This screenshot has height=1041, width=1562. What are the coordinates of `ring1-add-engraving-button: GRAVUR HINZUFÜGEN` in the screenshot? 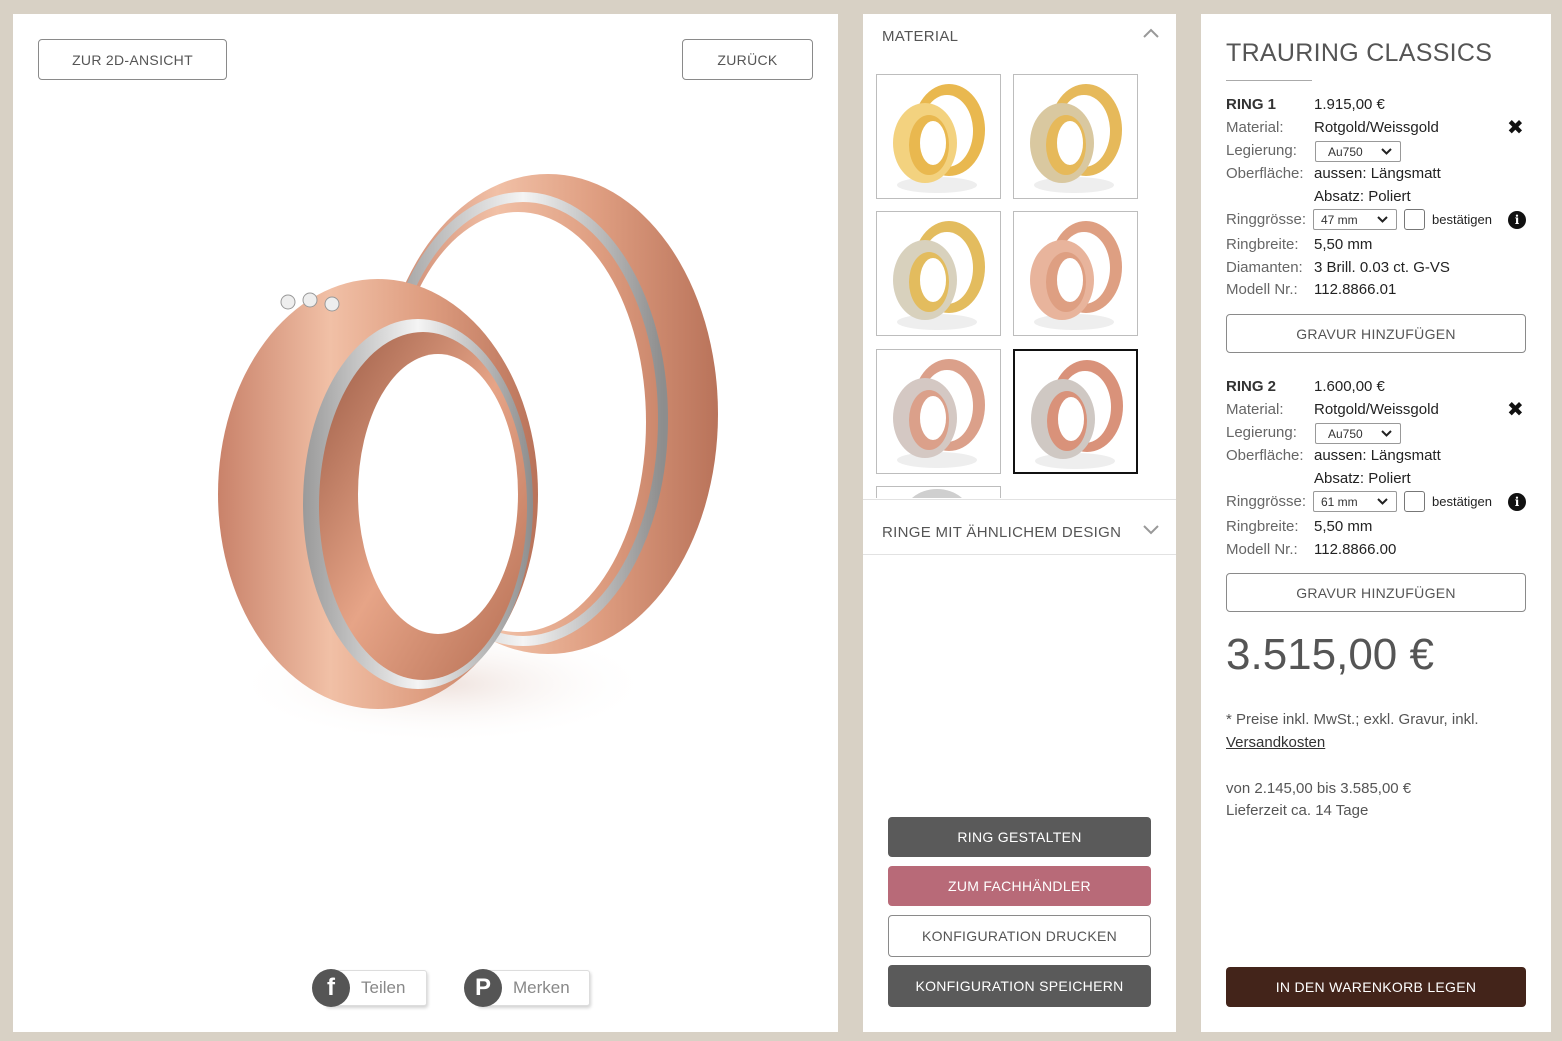 It's located at (1376, 333).